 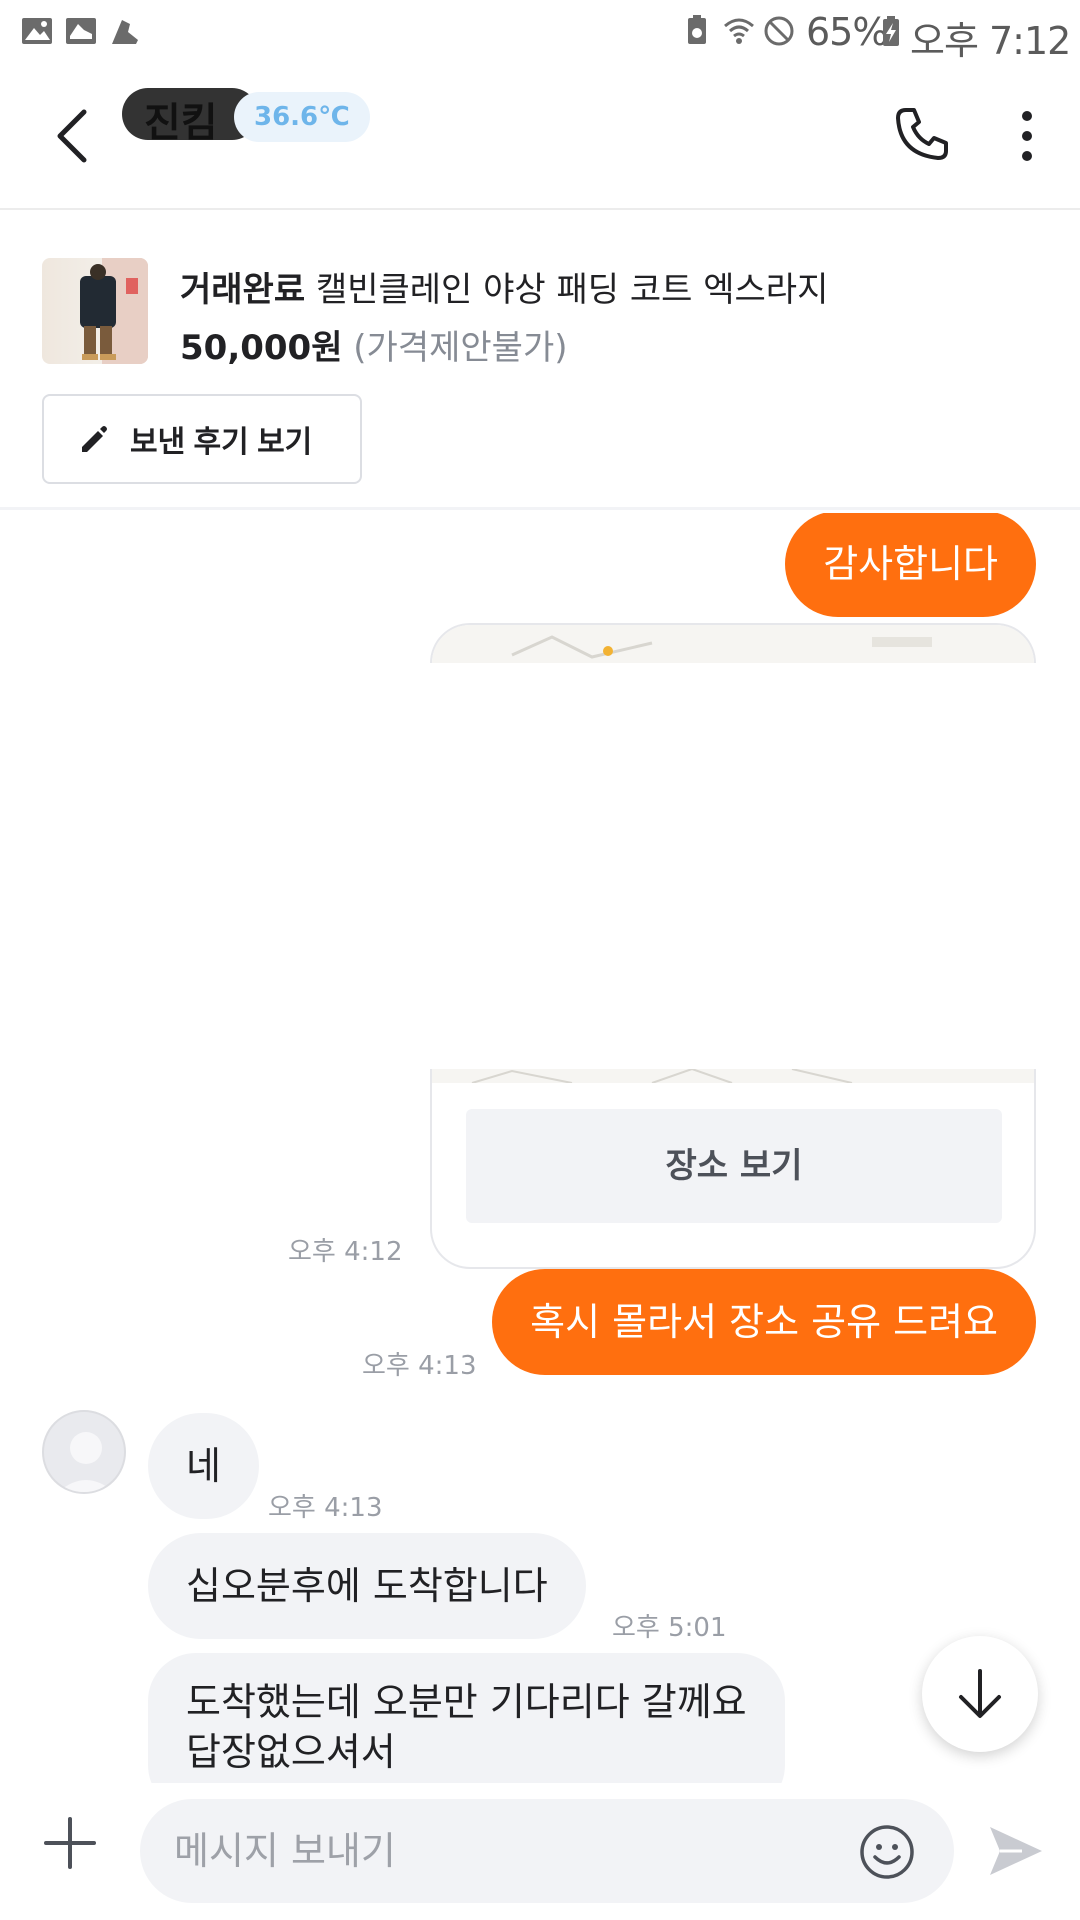 What do you see at coordinates (547, 1851) in the screenshot?
I see `message-input` at bounding box center [547, 1851].